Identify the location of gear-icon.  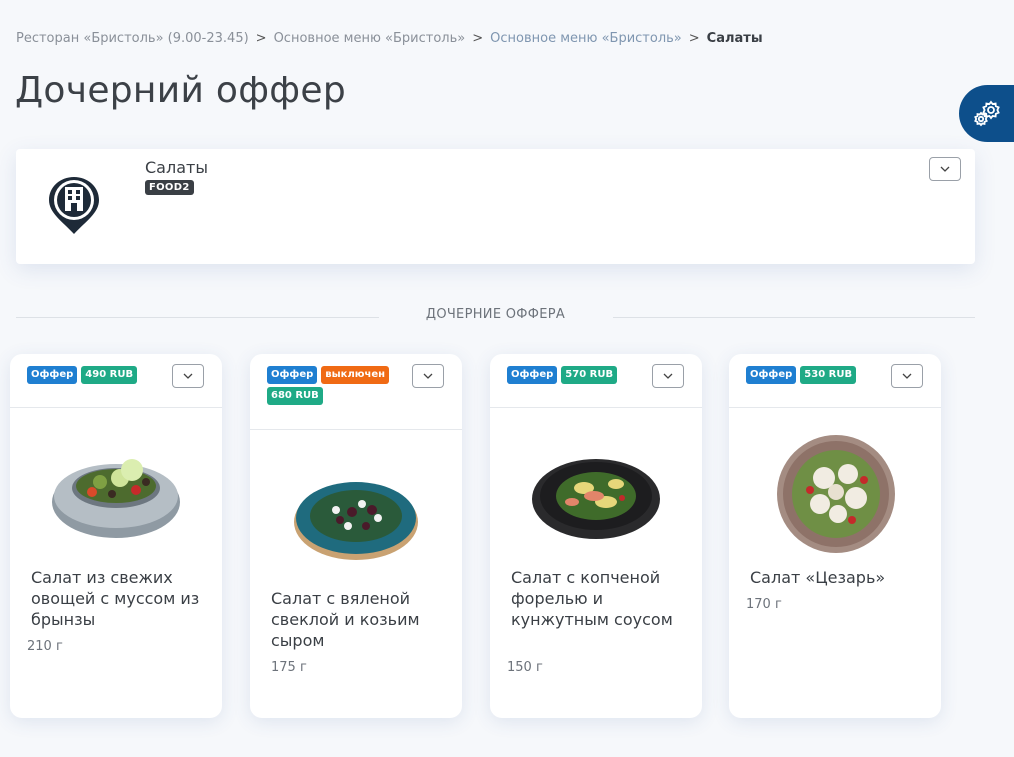
(987, 113).